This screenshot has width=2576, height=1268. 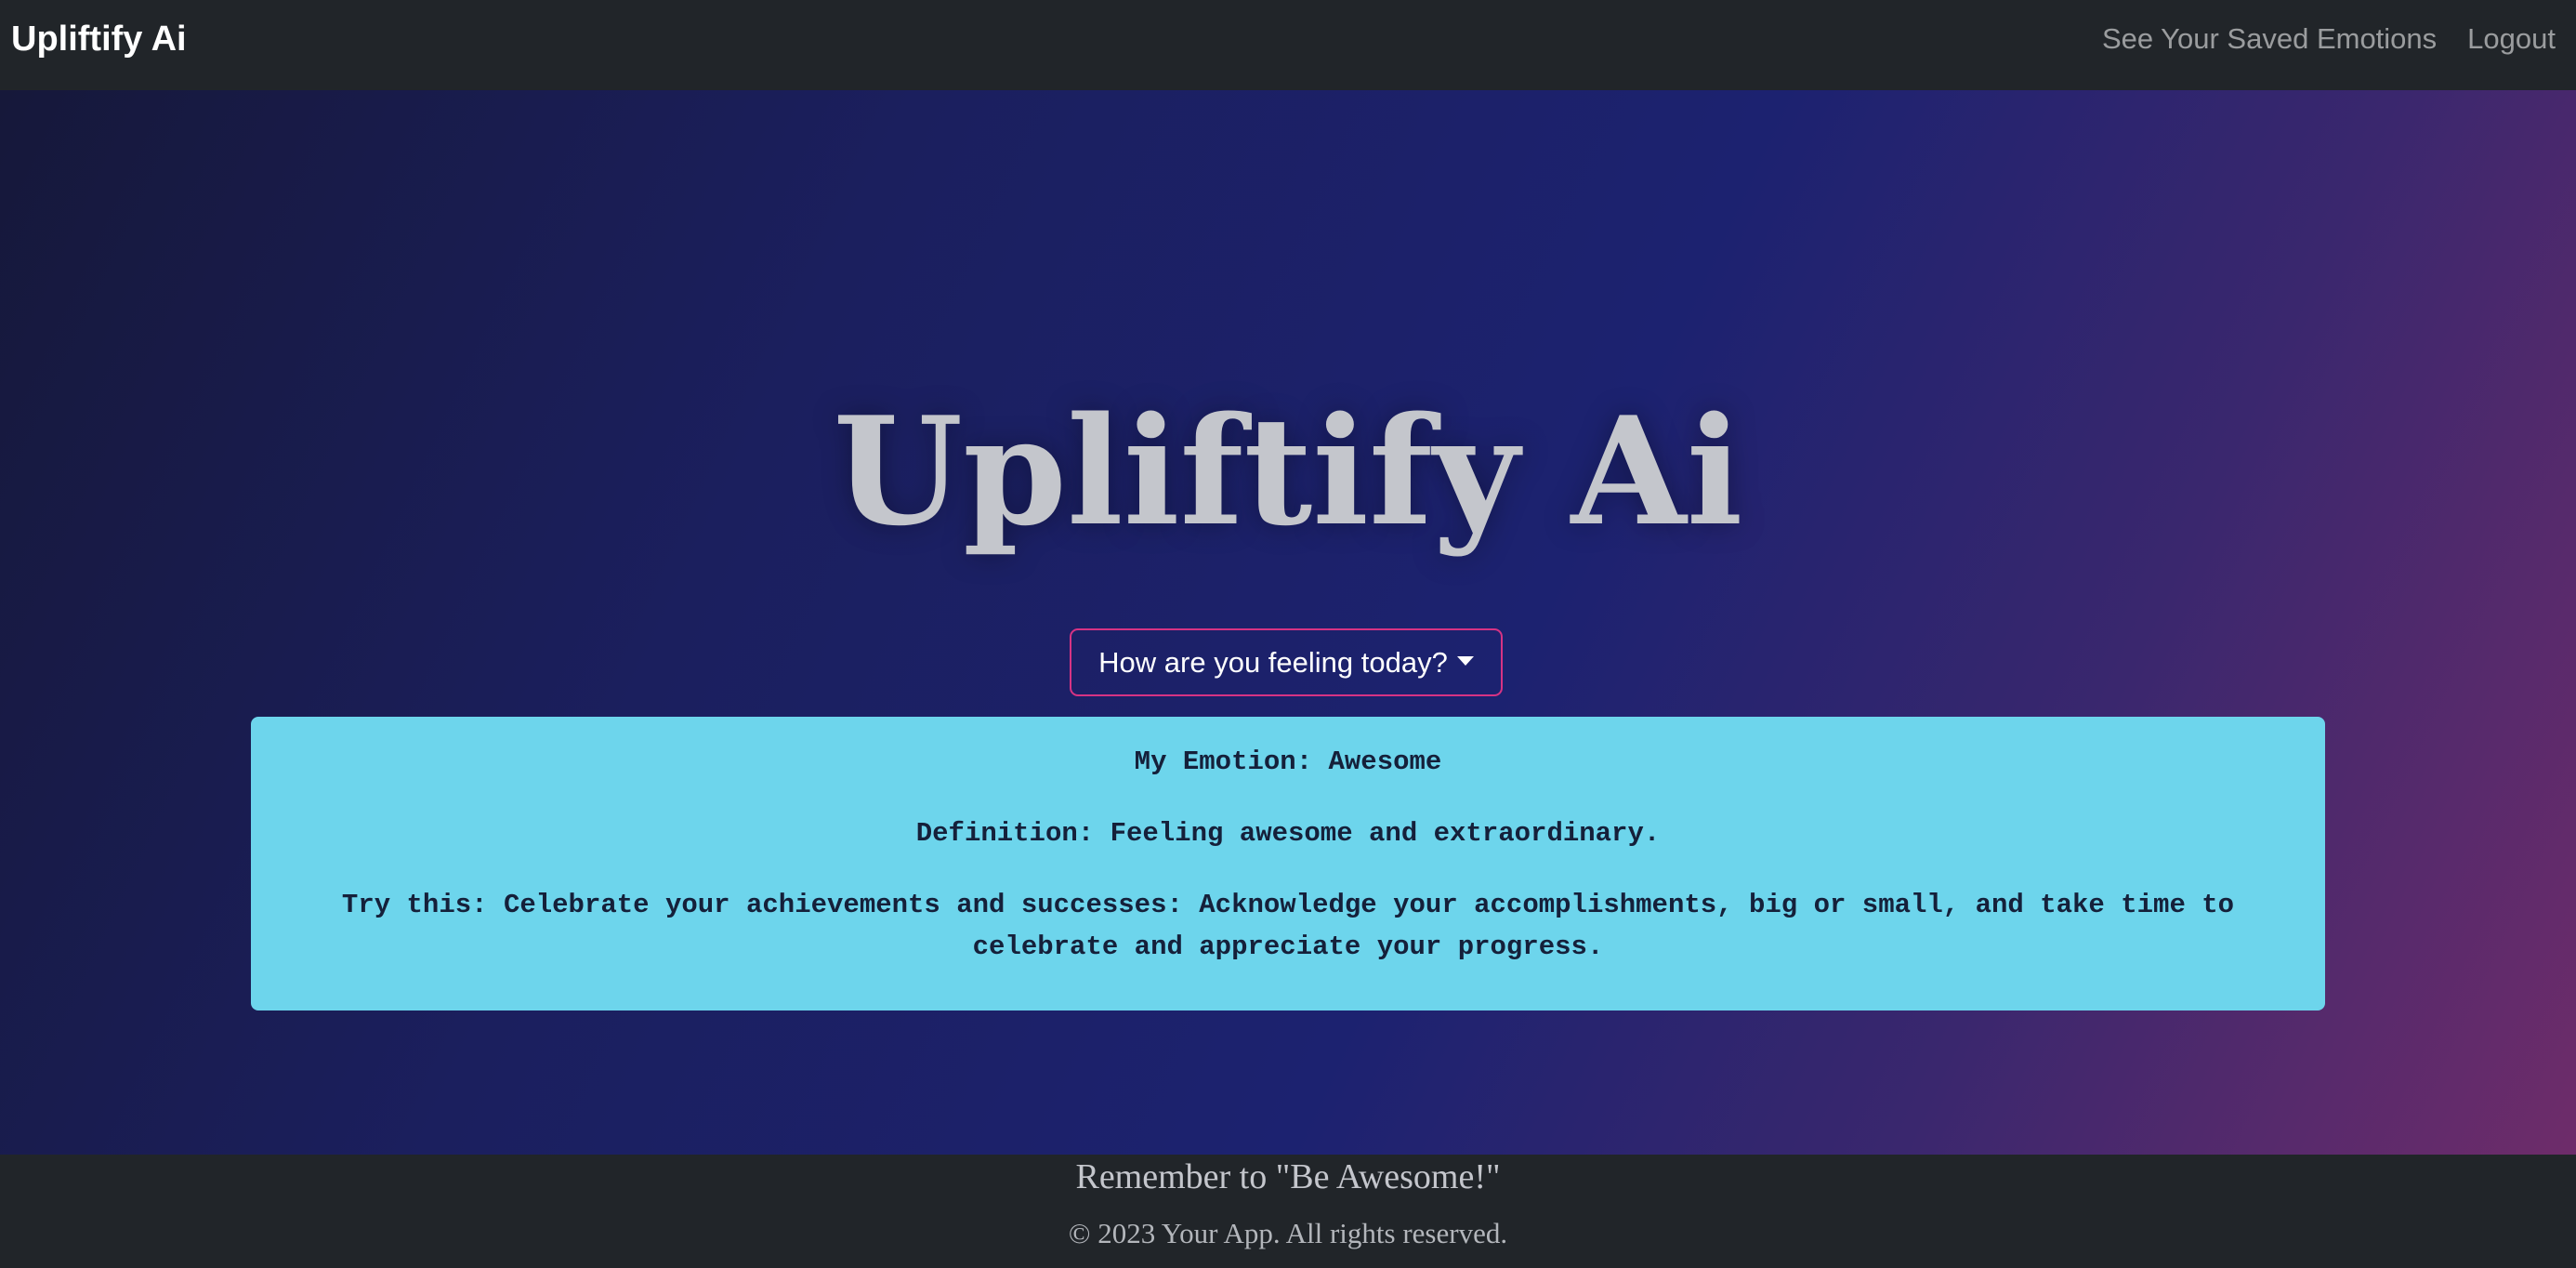 I want to click on footer-copyright: © 2023 Your App. All rights reserved., so click(x=1288, y=1233).